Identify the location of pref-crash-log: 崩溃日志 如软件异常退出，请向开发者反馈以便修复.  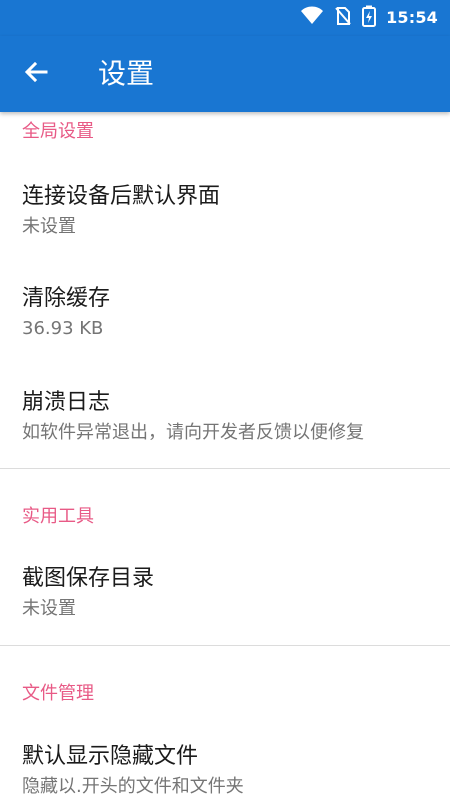
(225, 423).